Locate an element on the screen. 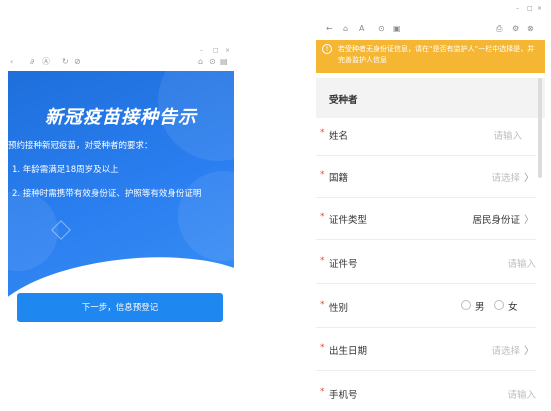  guardian-warning-banner: ! 若受种者无身份证信息，请在“是否有监护人”一栏中选择是，并完善监护人信息 is located at coordinates (430, 56).